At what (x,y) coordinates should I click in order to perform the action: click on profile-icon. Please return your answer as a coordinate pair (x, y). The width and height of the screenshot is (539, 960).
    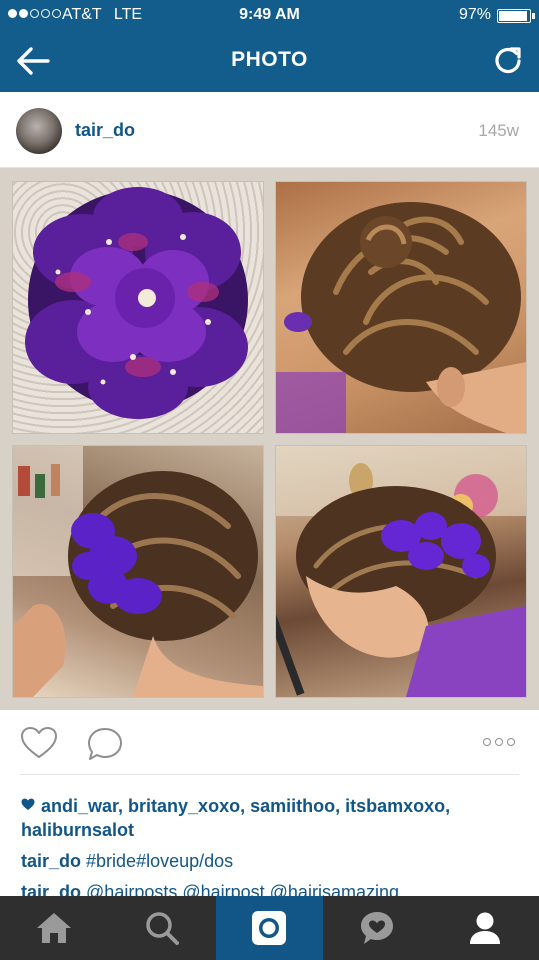
    Looking at the image, I should click on (485, 928).